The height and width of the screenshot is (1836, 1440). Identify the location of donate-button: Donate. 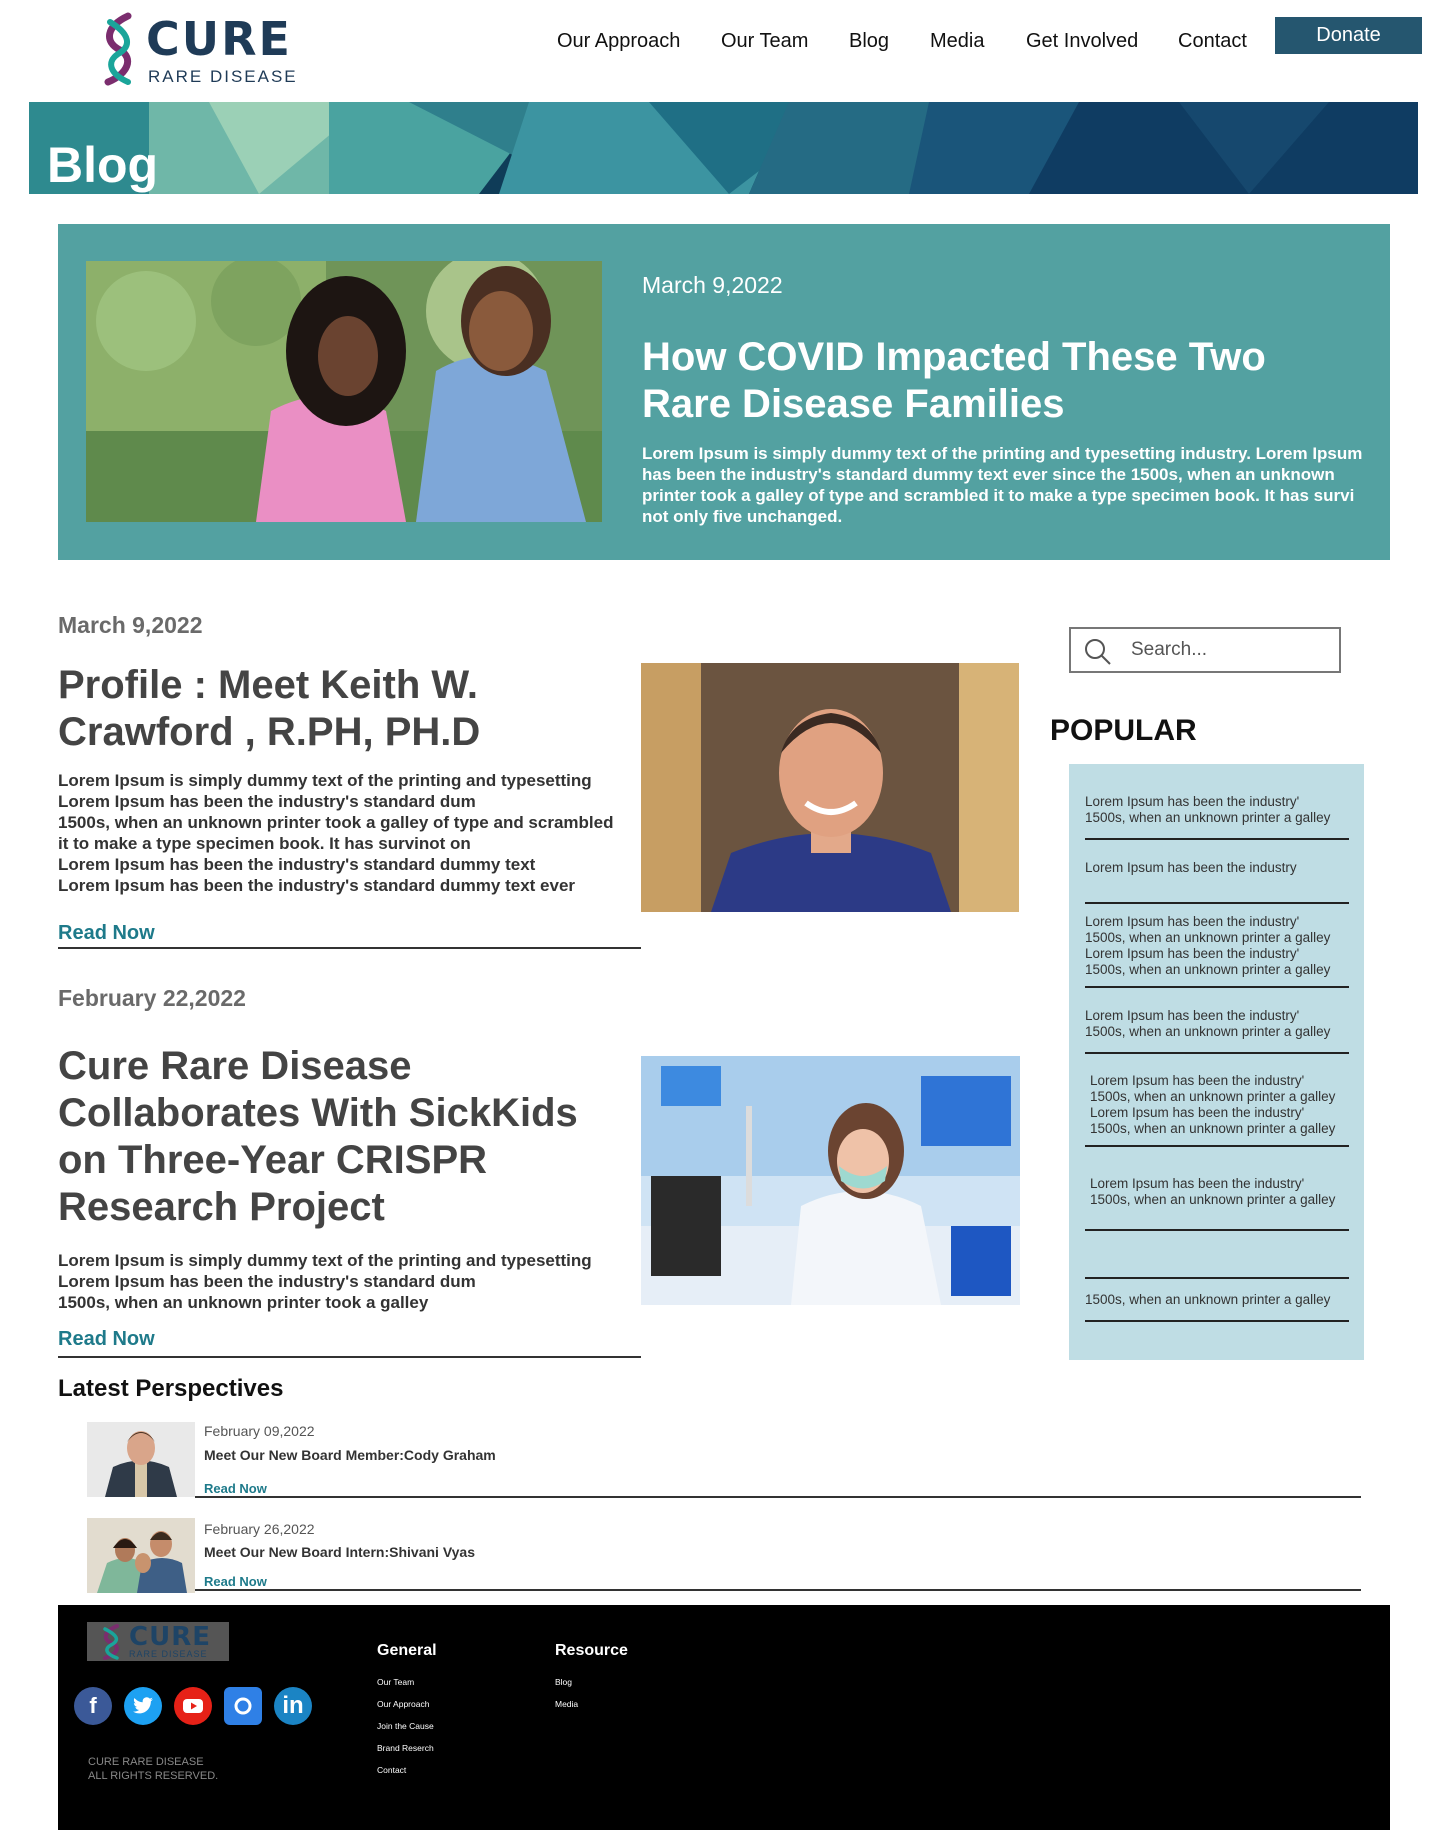
(1348, 35).